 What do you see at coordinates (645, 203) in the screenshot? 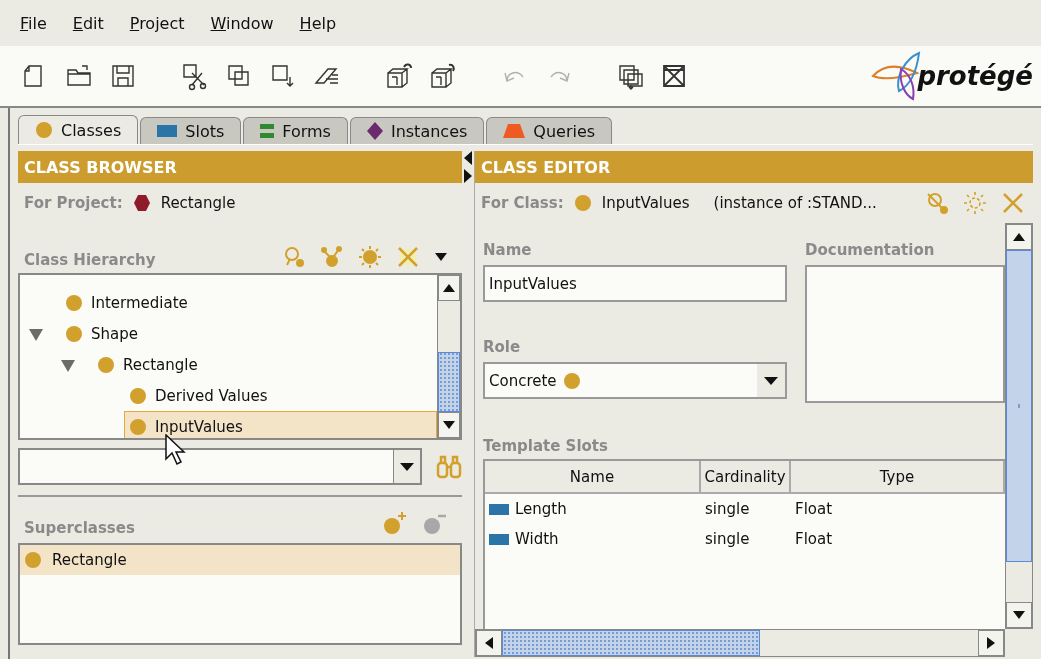
I see `class-name: InputValues` at bounding box center [645, 203].